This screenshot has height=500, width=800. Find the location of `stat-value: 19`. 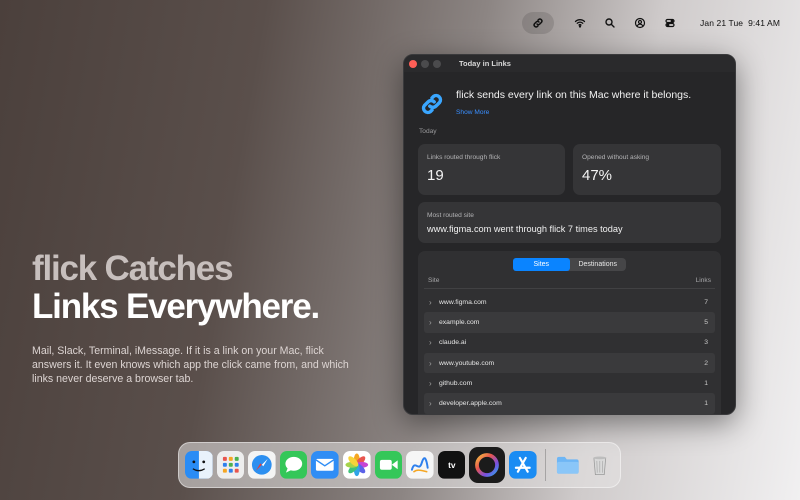

stat-value: 19 is located at coordinates (435, 175).